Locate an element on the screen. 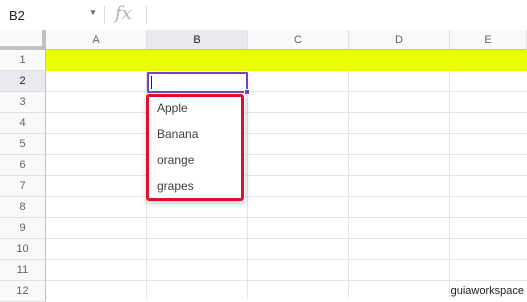 This screenshot has height=302, width=527. text-cursor is located at coordinates (151, 82).